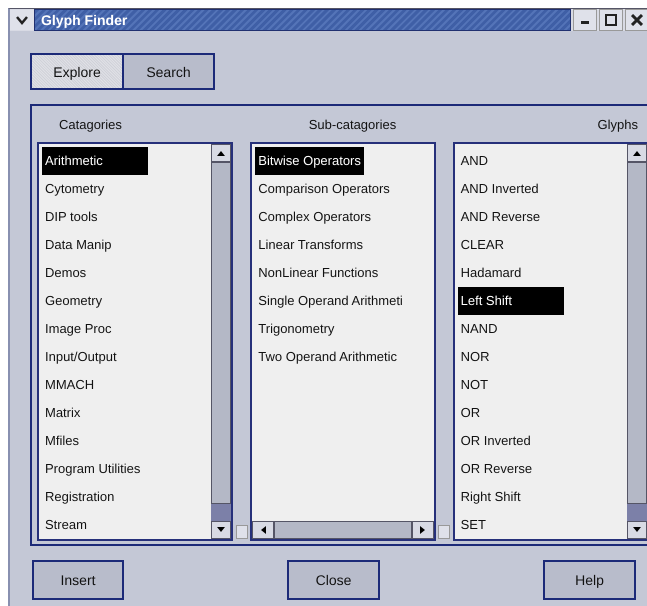  I want to click on list-item: NOR, so click(511, 357).